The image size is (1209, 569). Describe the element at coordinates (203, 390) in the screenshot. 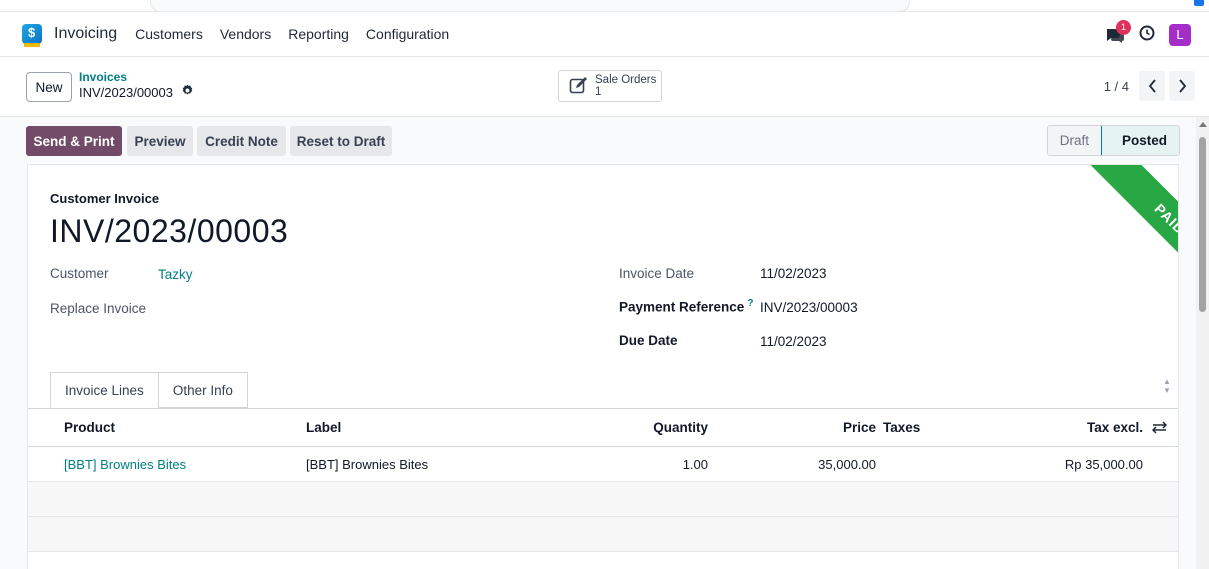

I see `tab-other-info: Other Info` at that location.